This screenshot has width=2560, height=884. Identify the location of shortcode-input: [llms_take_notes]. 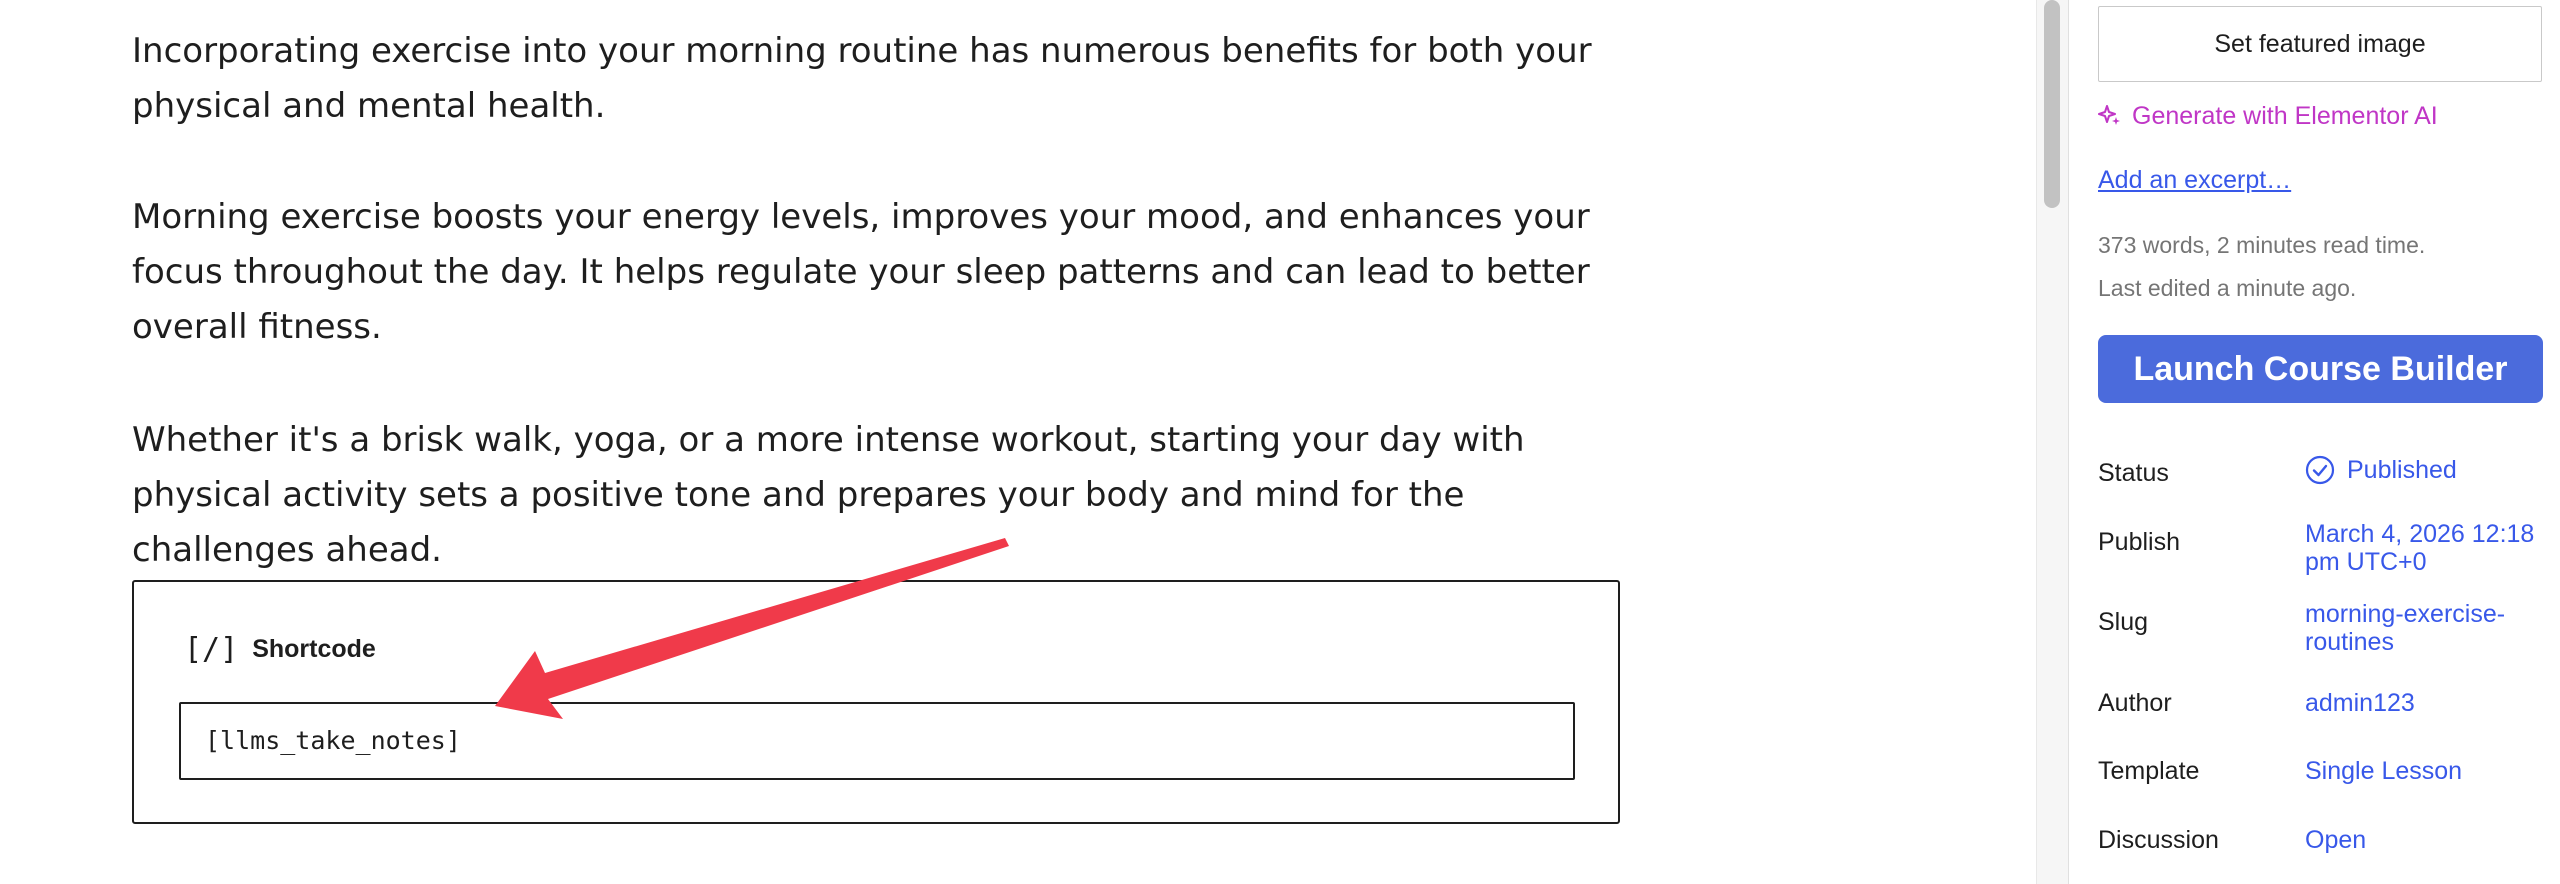
(877, 741).